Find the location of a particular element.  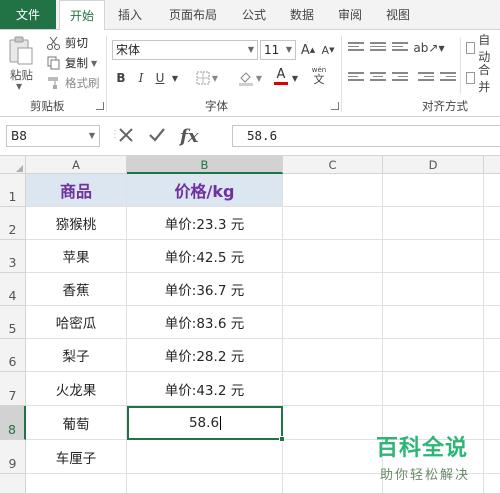

cell-a8: 葡萄 is located at coordinates (76, 423).